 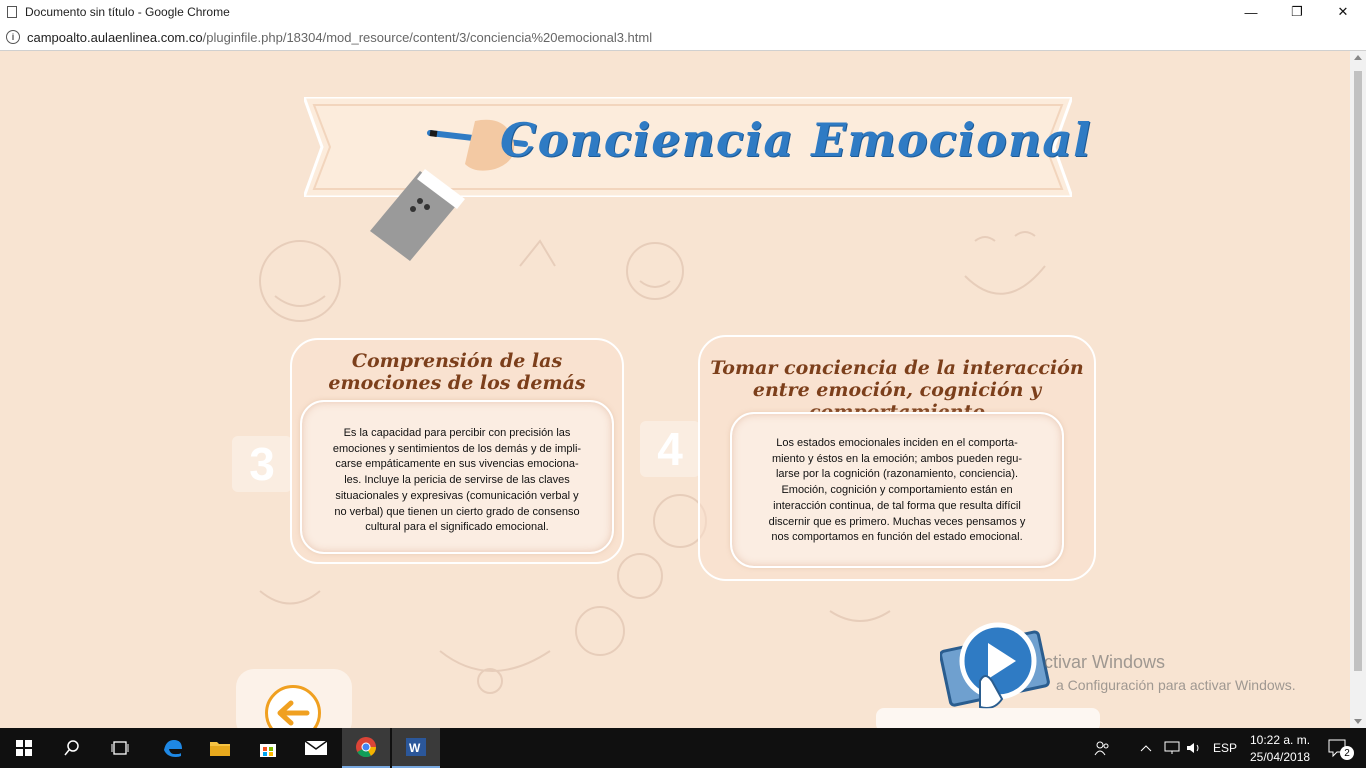 I want to click on taskbar-word: W, so click(x=416, y=748).